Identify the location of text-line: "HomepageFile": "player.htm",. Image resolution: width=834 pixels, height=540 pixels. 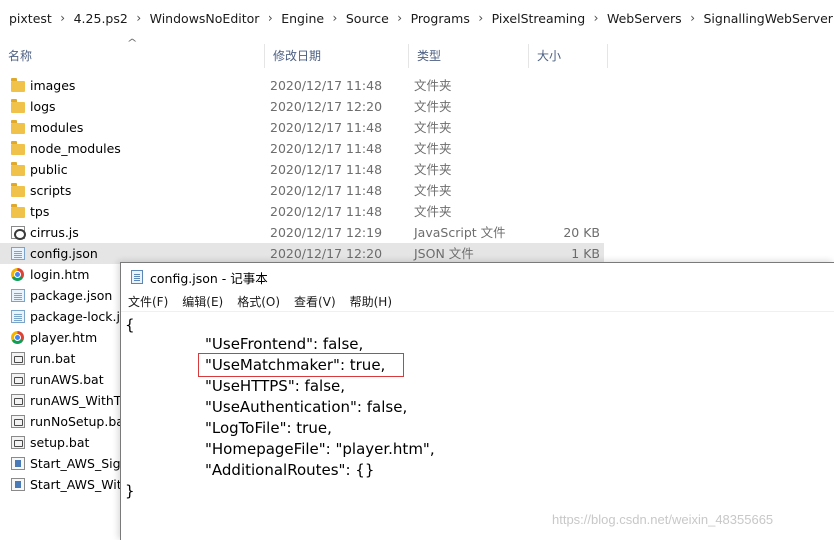
(320, 449).